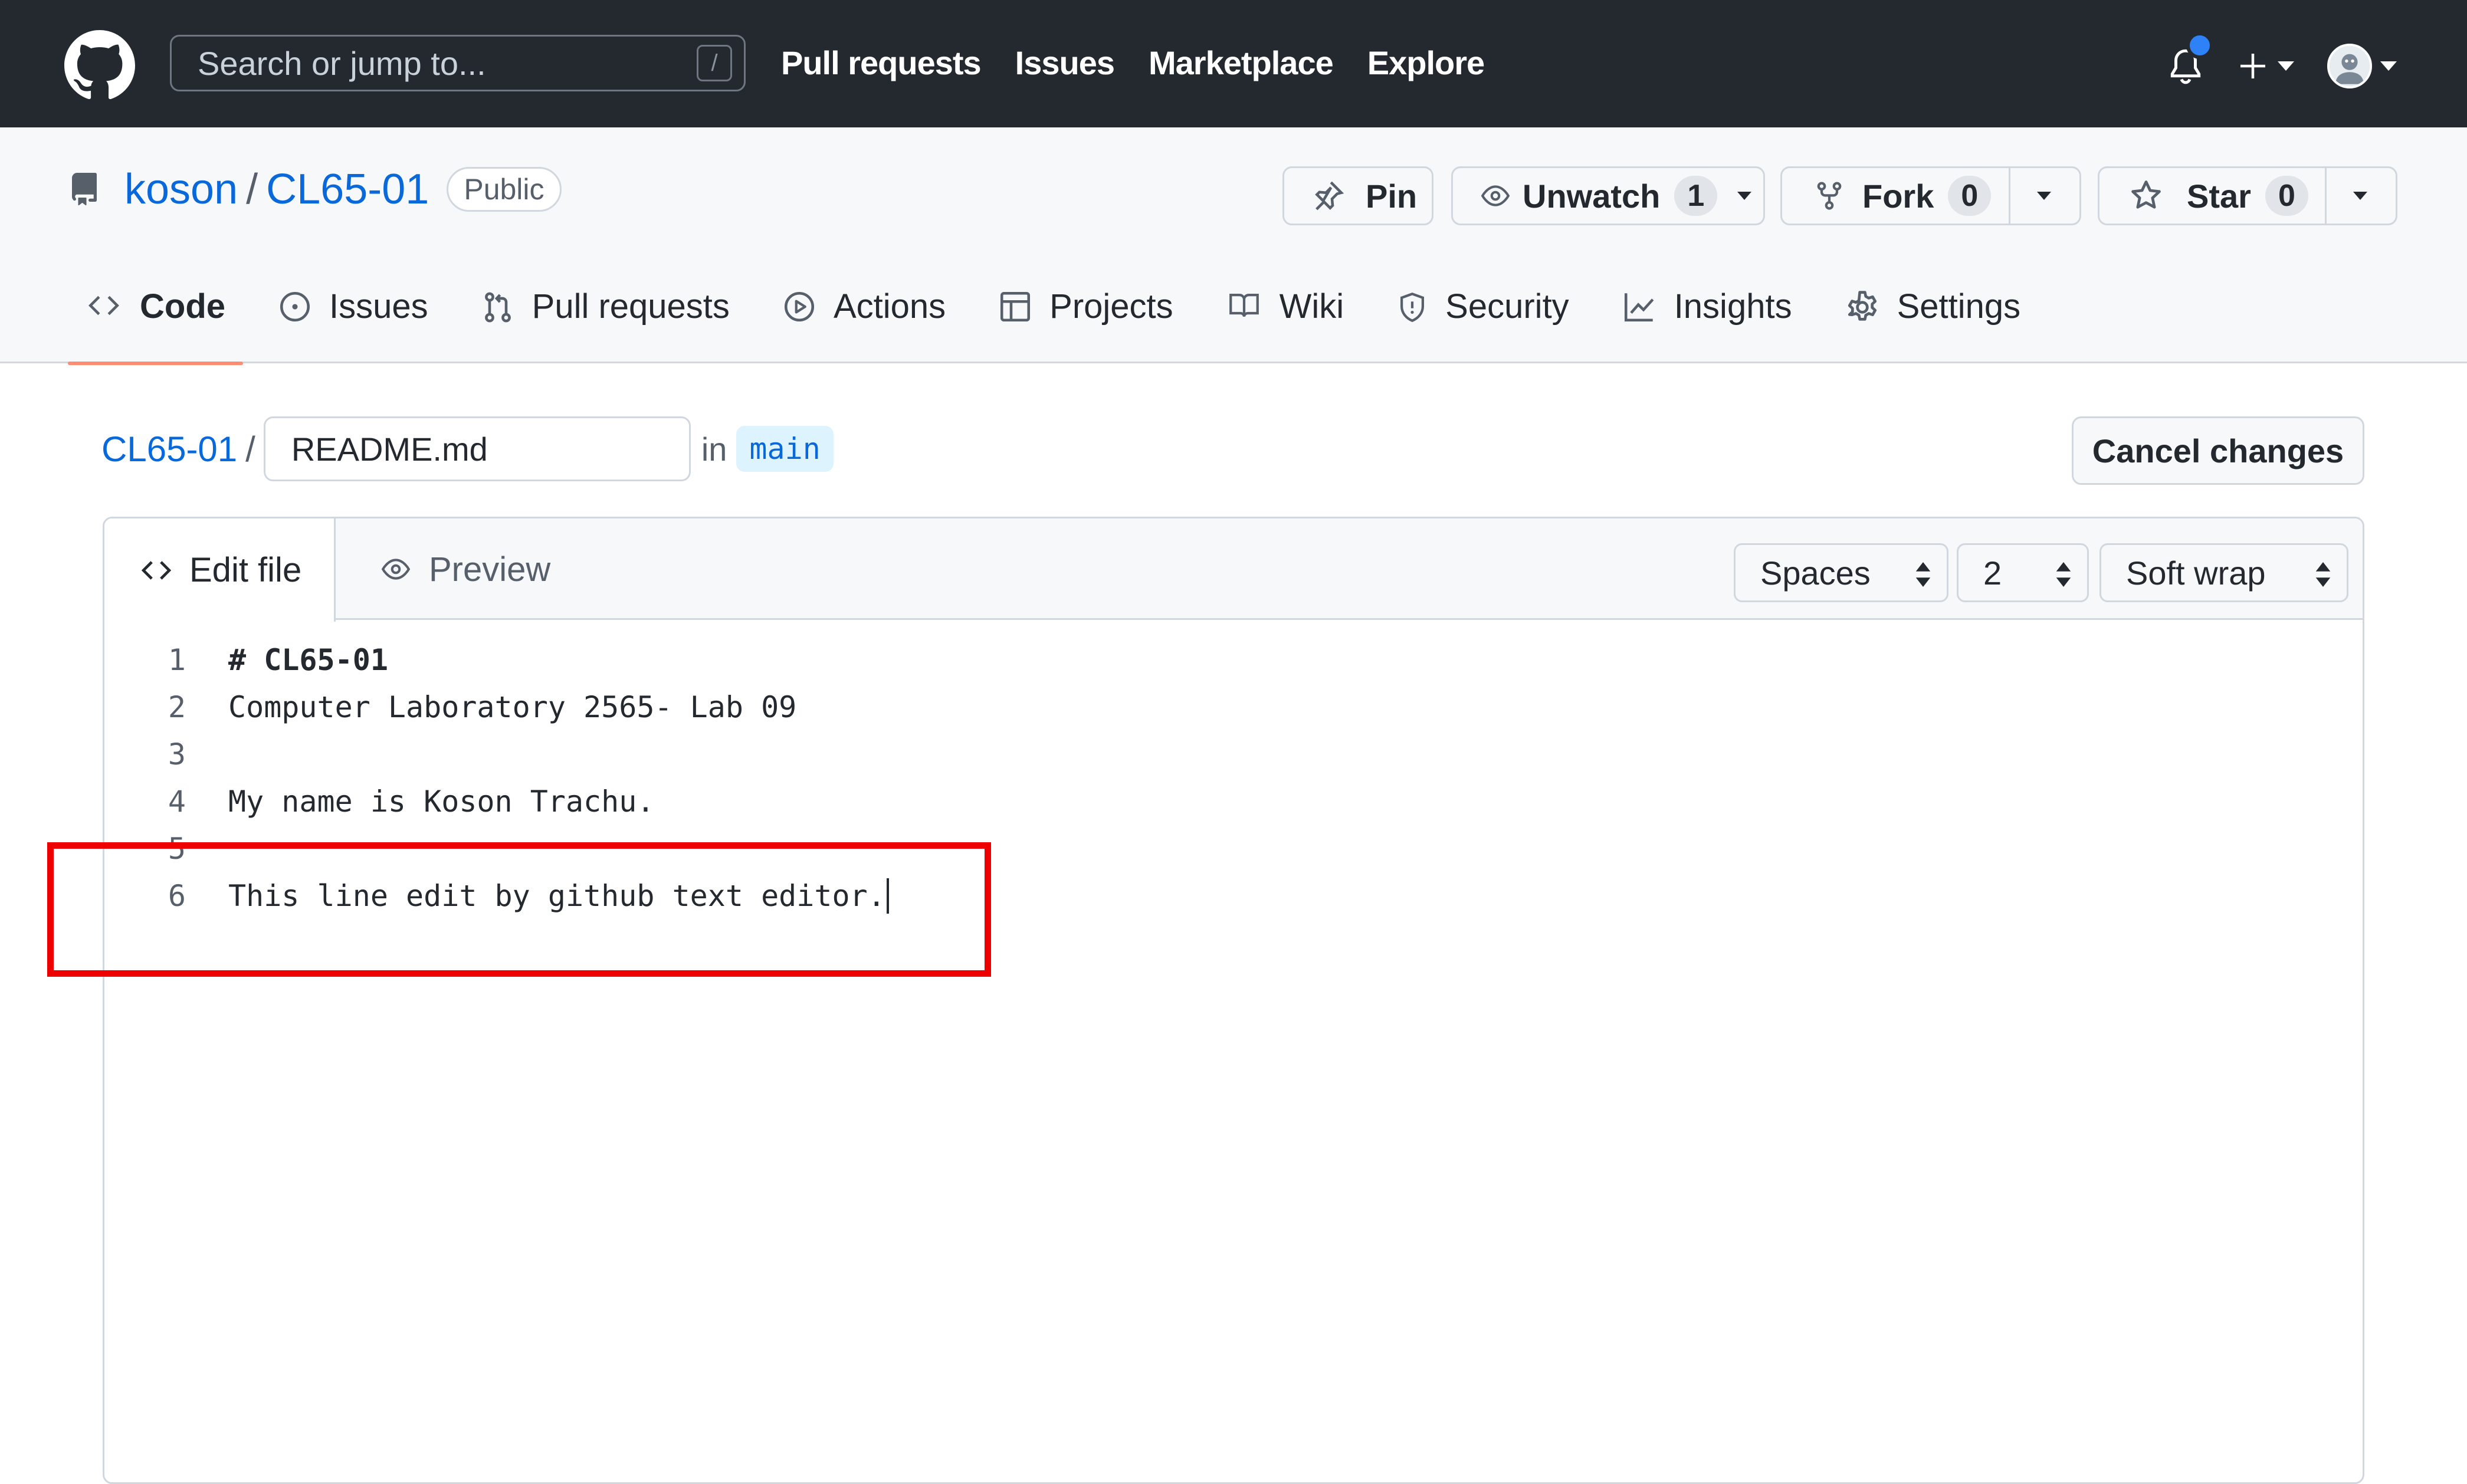  Describe the element at coordinates (427, 63) in the screenshot. I see `search-input` at that location.